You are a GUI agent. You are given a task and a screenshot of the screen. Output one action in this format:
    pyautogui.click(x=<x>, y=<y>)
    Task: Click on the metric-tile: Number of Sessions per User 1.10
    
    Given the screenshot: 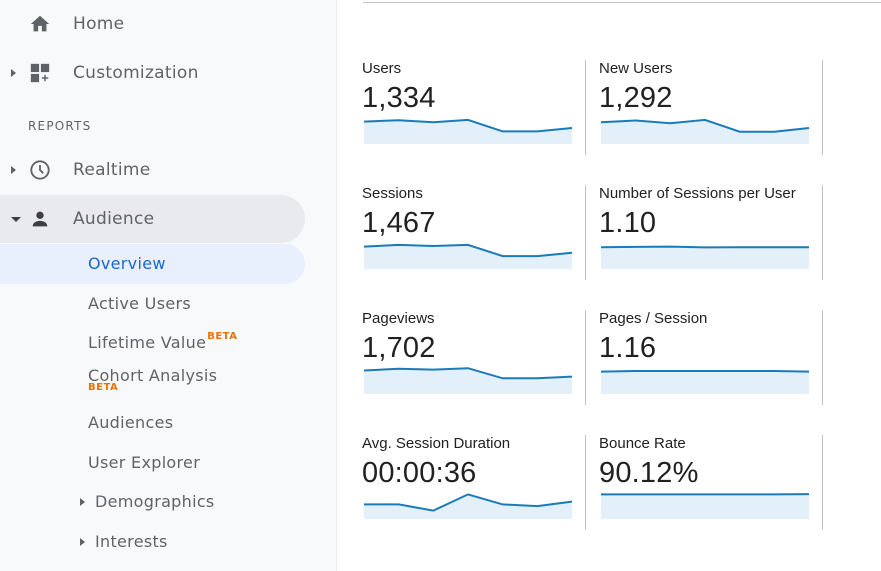 What is the action you would take?
    pyautogui.click(x=710, y=232)
    